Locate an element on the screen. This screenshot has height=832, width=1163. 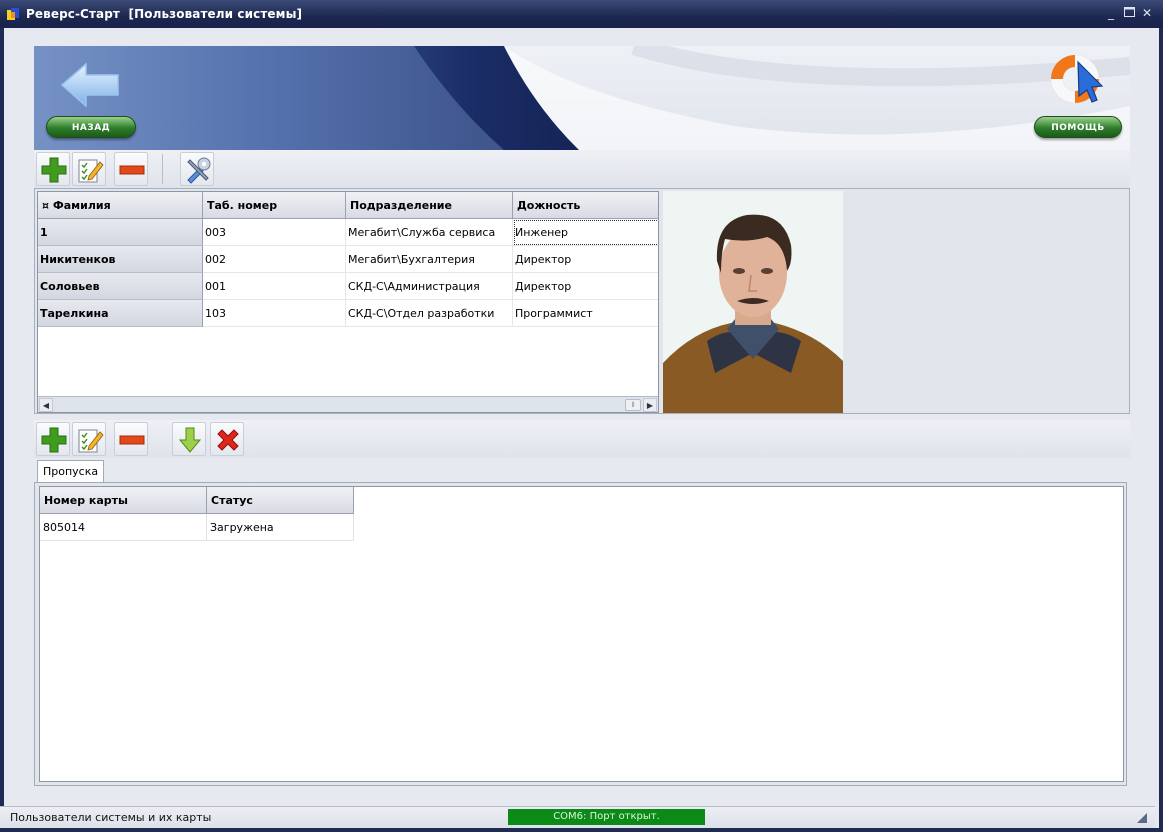
back-button: НАЗАД is located at coordinates (91, 127).